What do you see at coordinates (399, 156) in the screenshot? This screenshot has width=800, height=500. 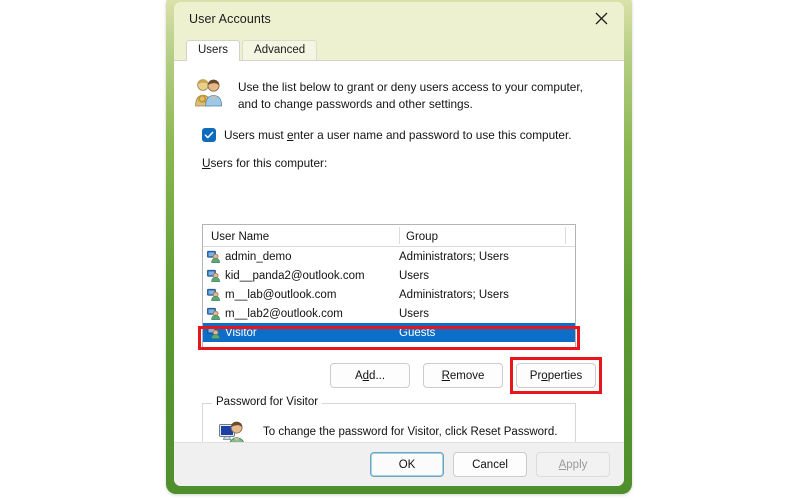 I see `users-list-label: Users for this computer:` at bounding box center [399, 156].